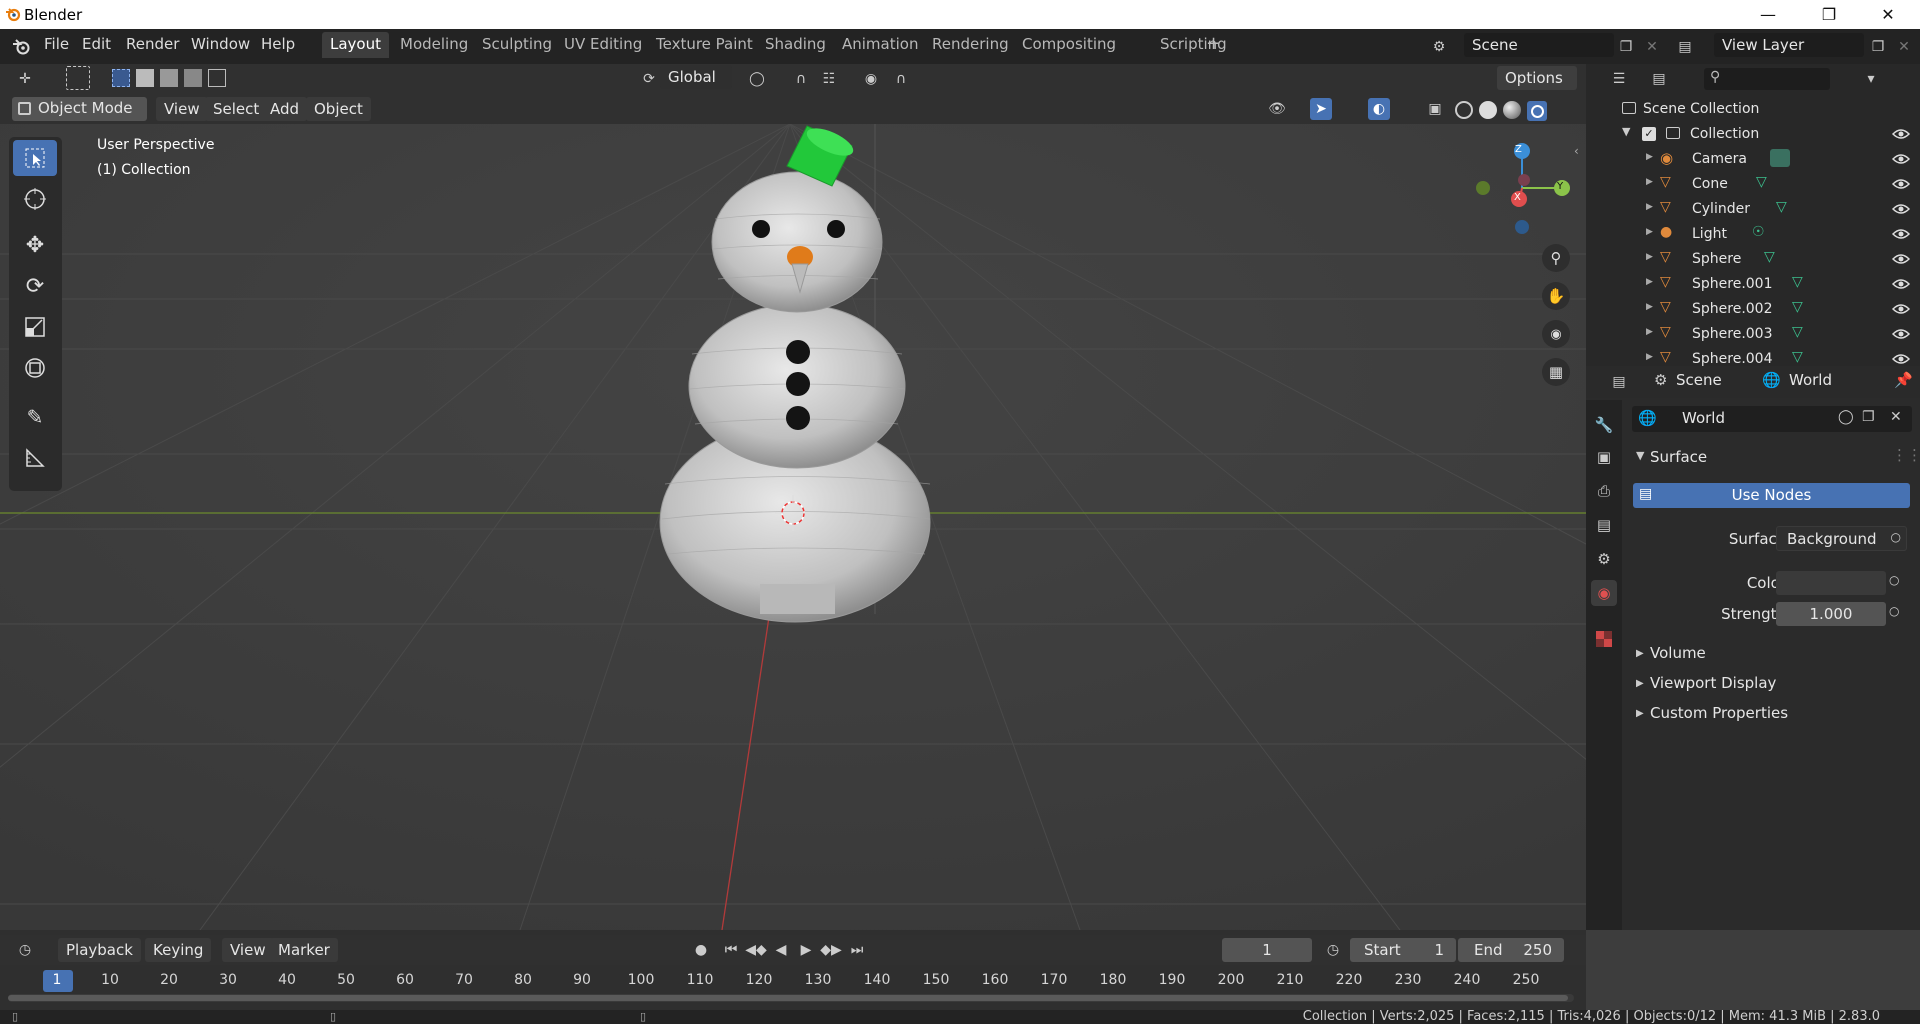 This screenshot has width=1920, height=1024. What do you see at coordinates (806, 950) in the screenshot?
I see `play-icon: ▶` at bounding box center [806, 950].